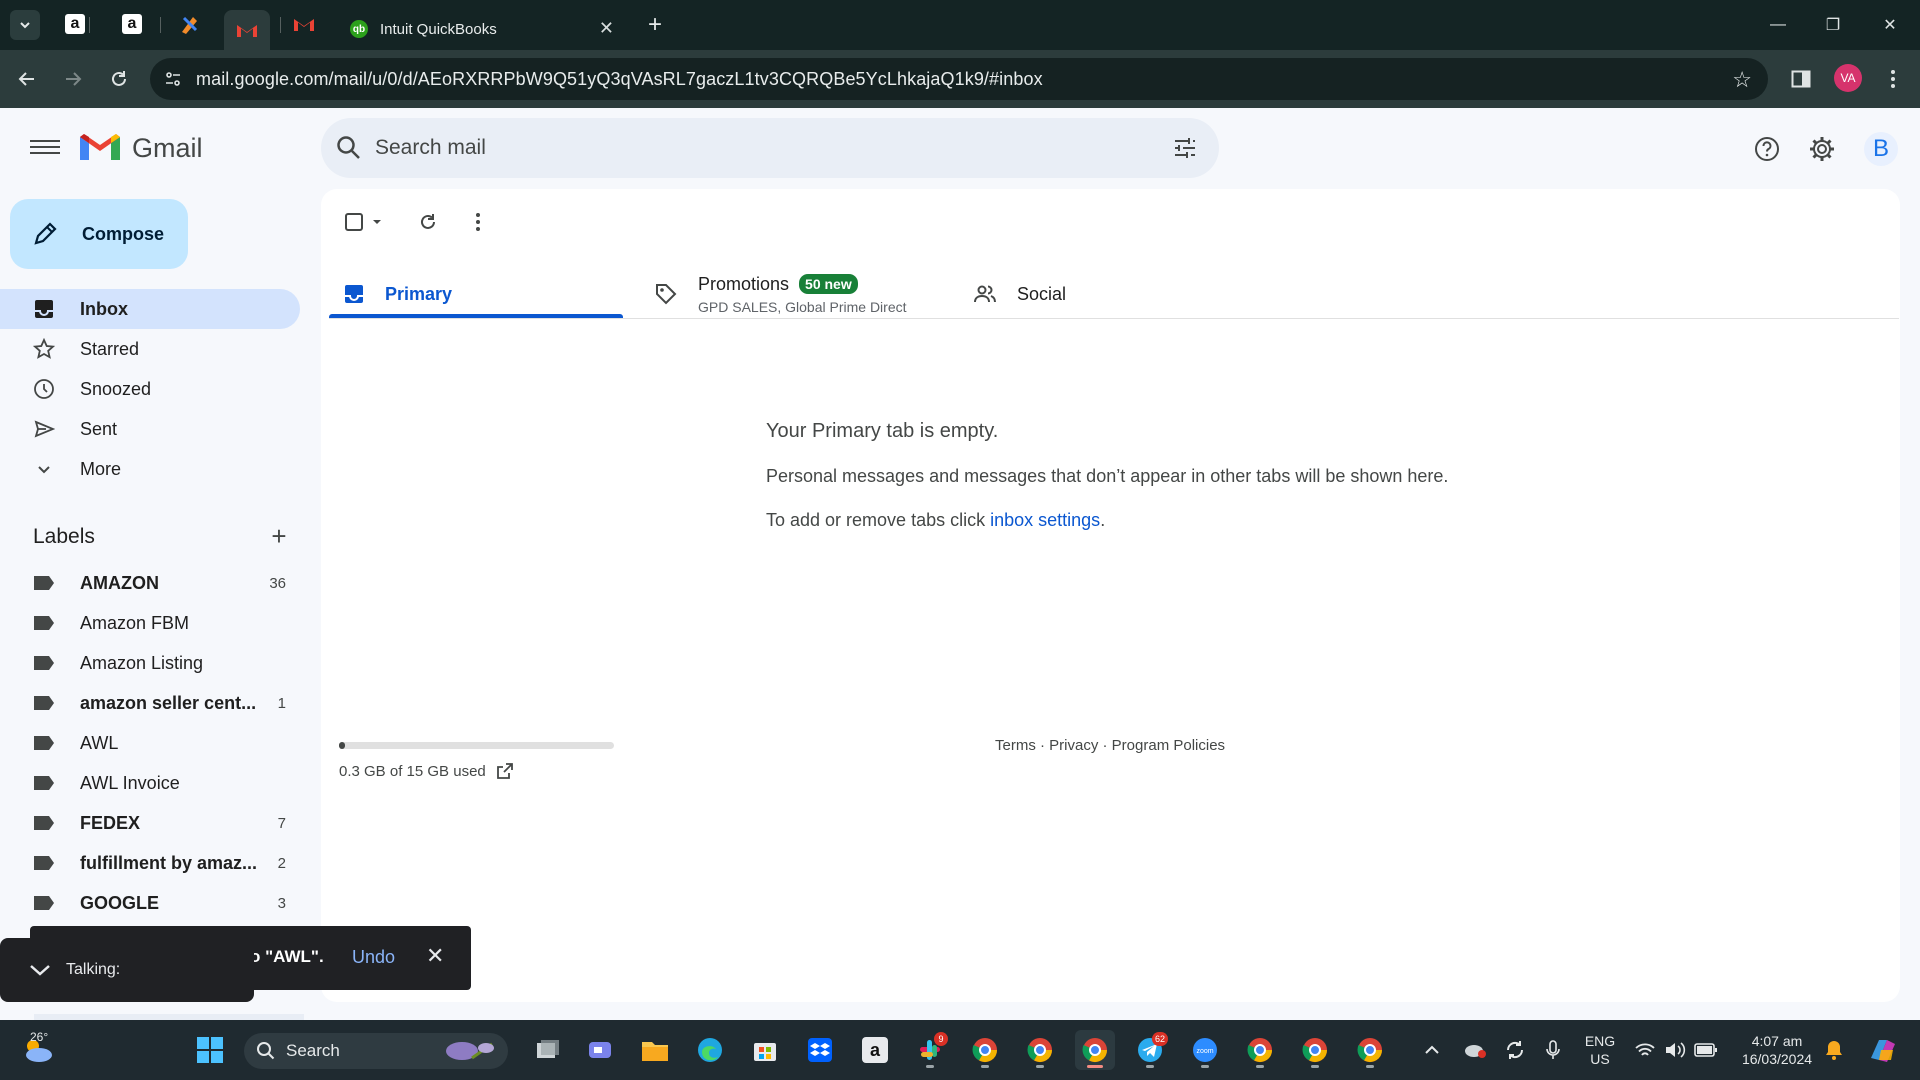 This screenshot has width=1920, height=1080. I want to click on taskbar-amazon: a, so click(875, 1050).